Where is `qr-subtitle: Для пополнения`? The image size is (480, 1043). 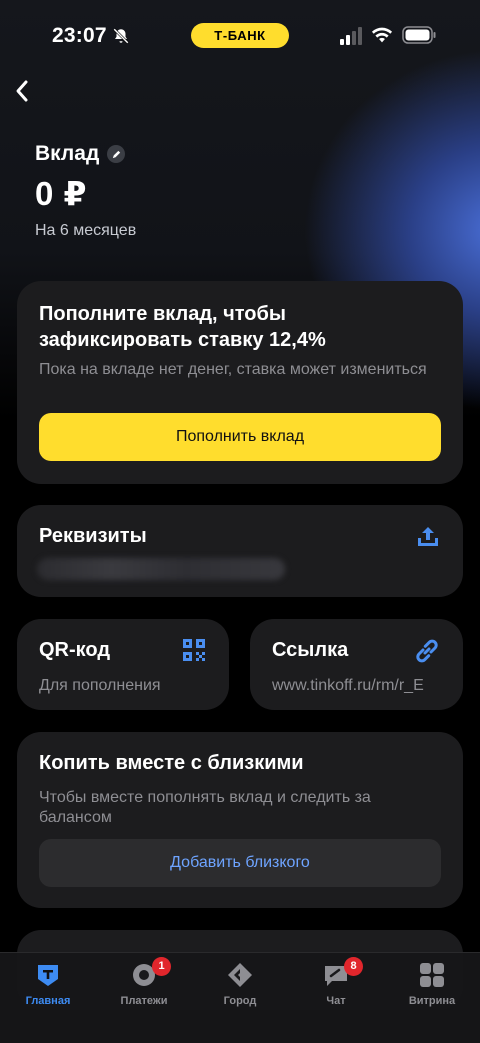
qr-subtitle: Для пополнения is located at coordinates (100, 685).